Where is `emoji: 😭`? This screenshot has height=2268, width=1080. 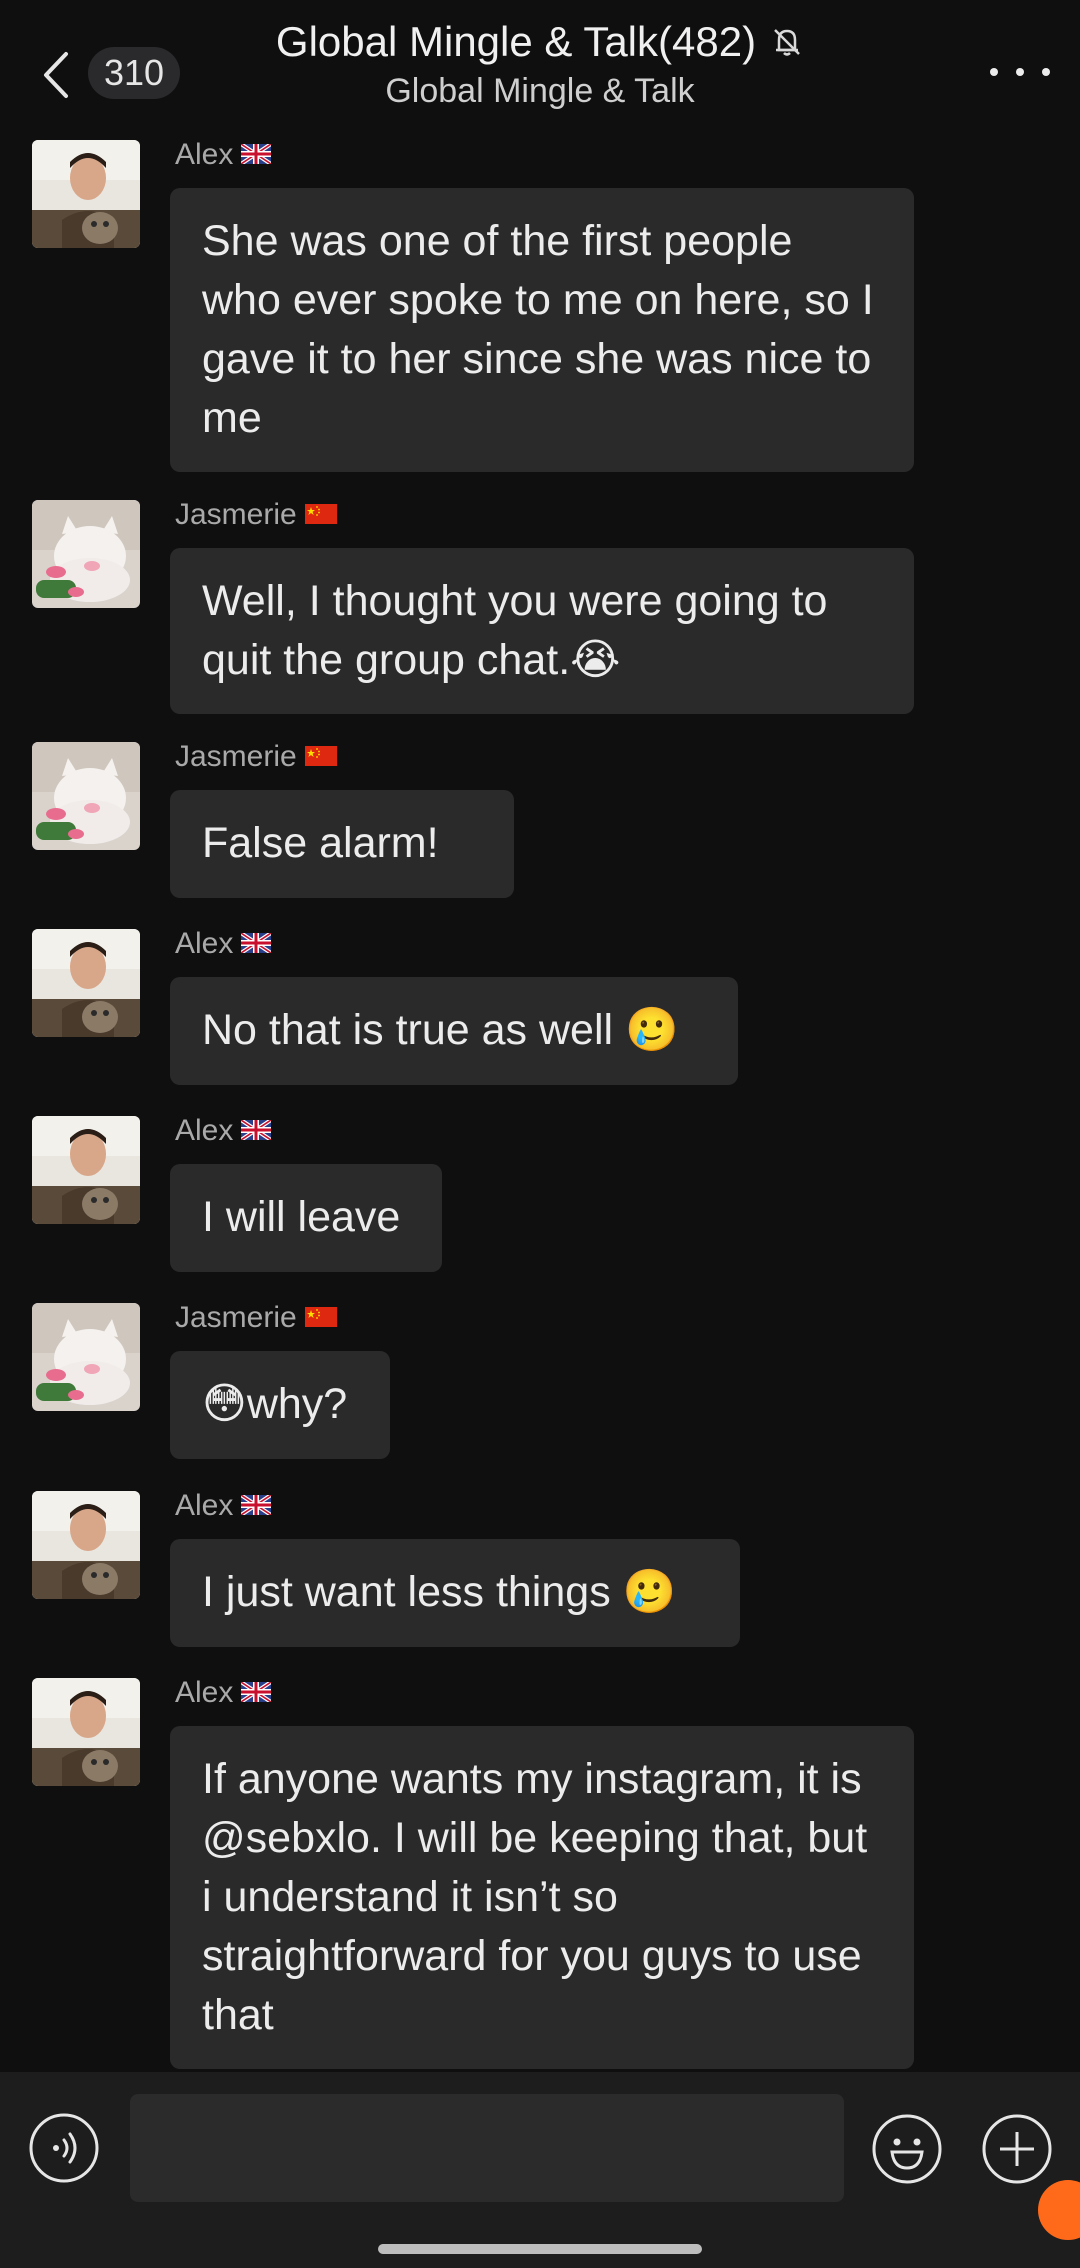
emoji: 😭 is located at coordinates (595, 660).